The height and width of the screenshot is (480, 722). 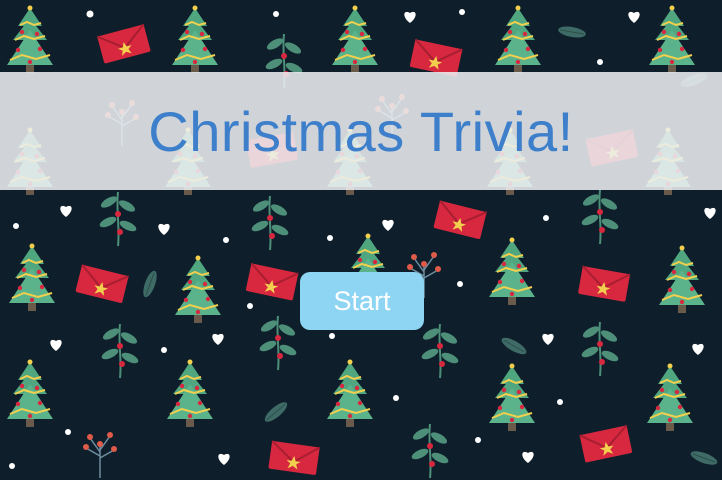 I want to click on game-title: Christmas Trivia!, so click(x=361, y=131).